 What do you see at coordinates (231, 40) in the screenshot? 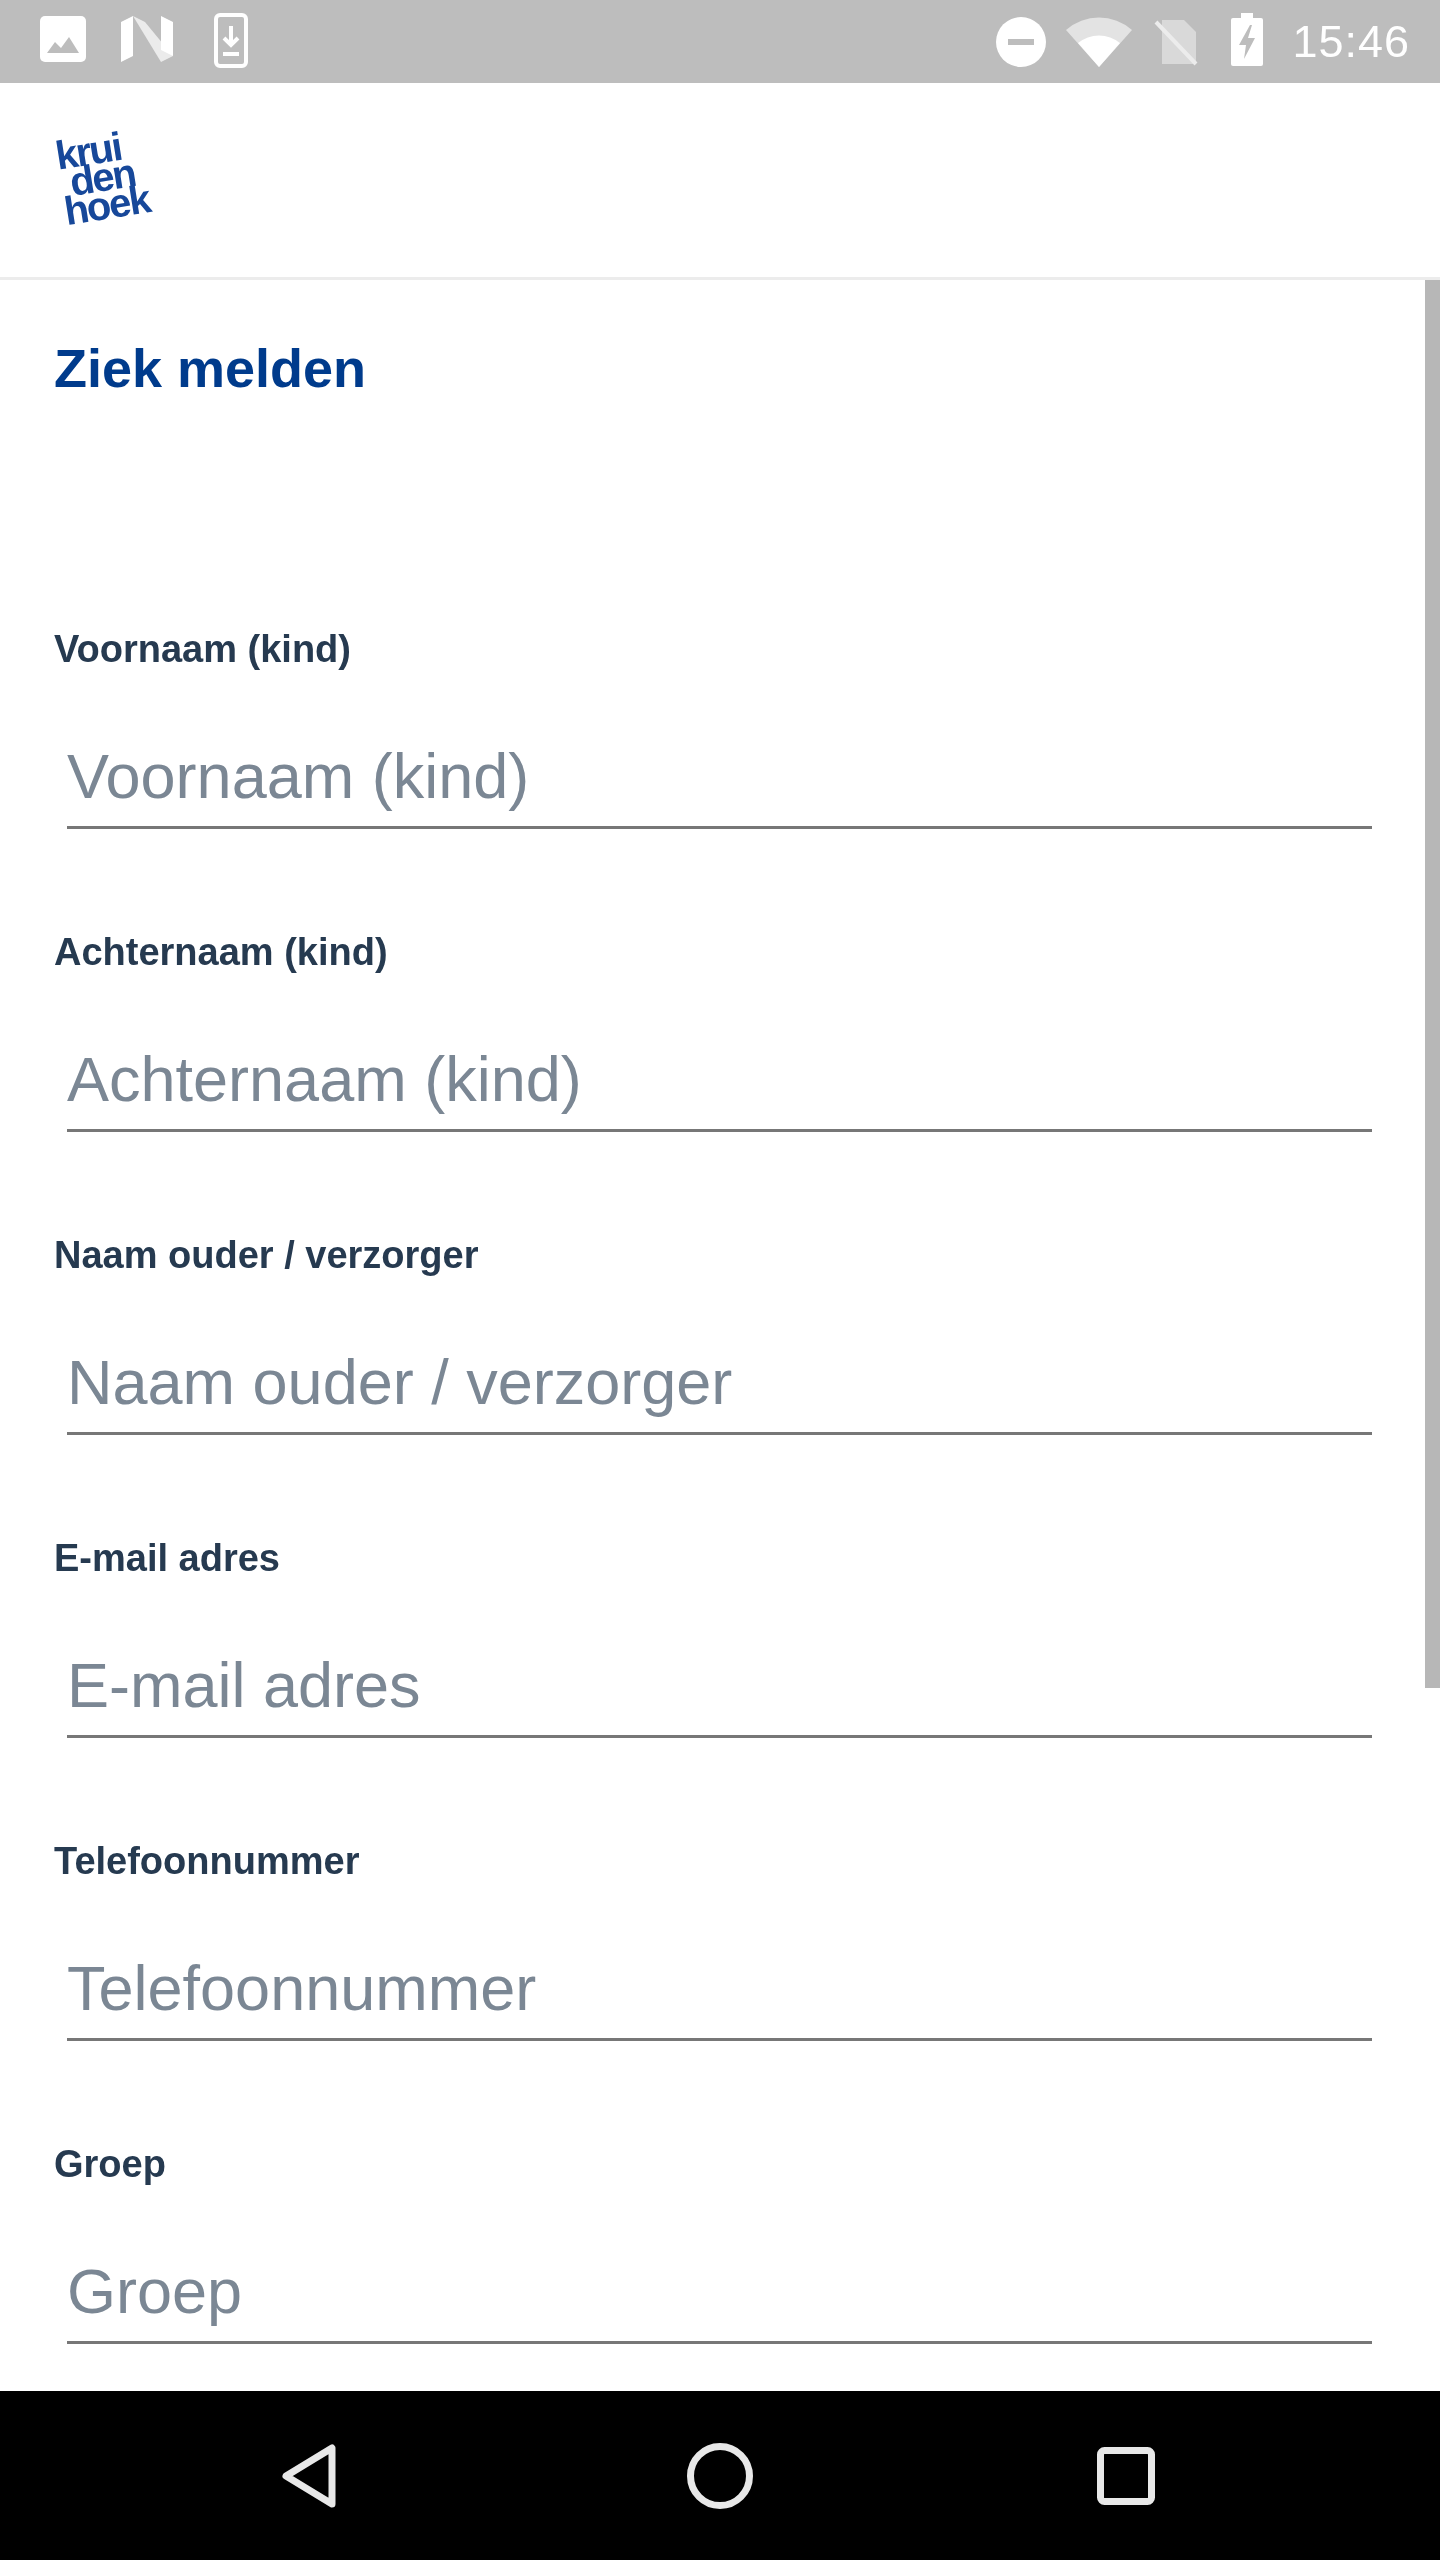
I see `download-icon` at bounding box center [231, 40].